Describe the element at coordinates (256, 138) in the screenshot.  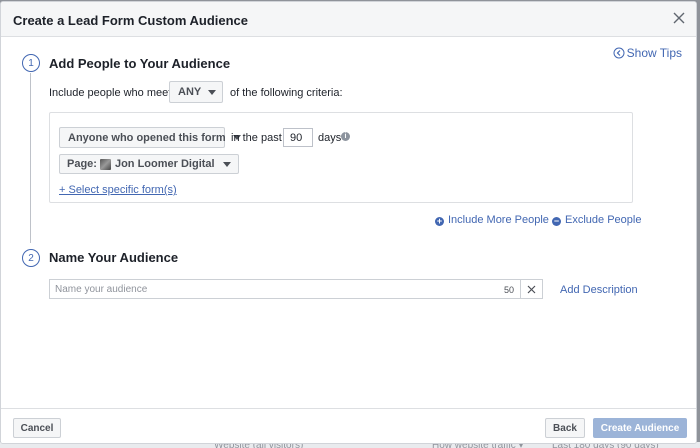
I see `in-the-past-text: in the past` at that location.